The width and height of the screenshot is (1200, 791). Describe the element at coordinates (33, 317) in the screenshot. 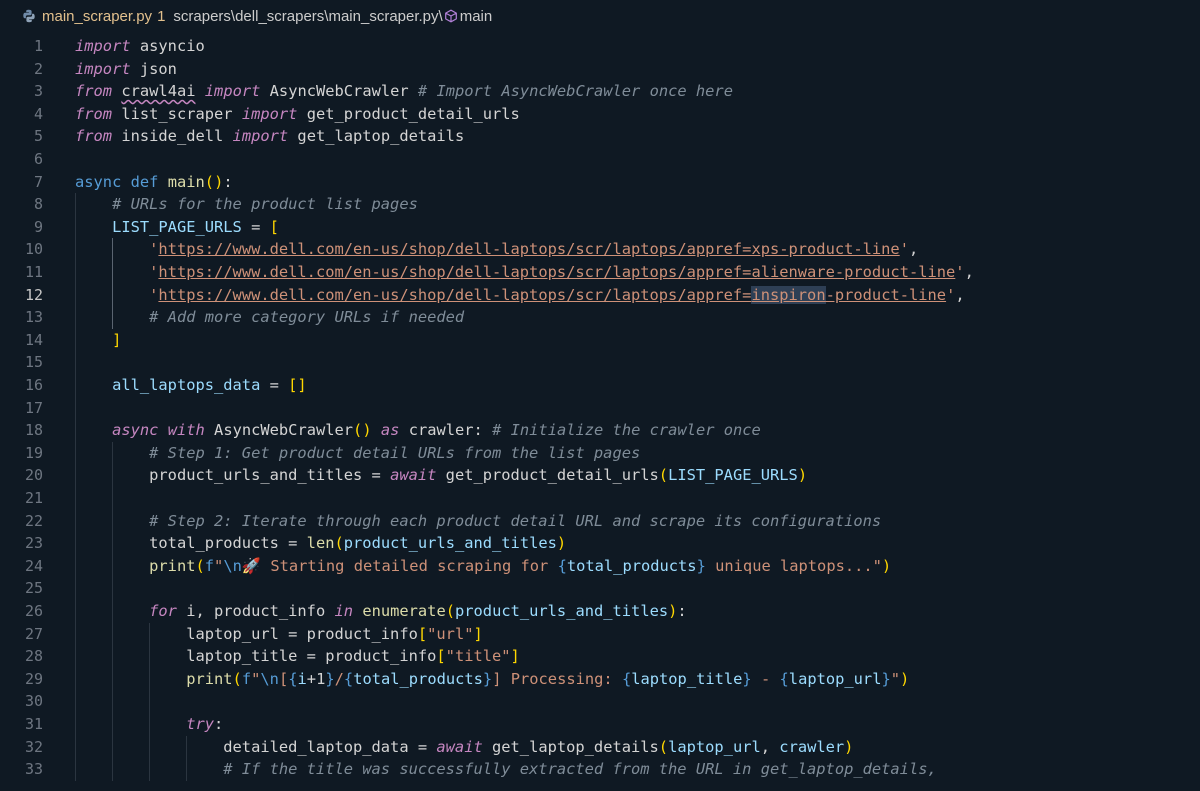

I see `line-number: 13` at that location.